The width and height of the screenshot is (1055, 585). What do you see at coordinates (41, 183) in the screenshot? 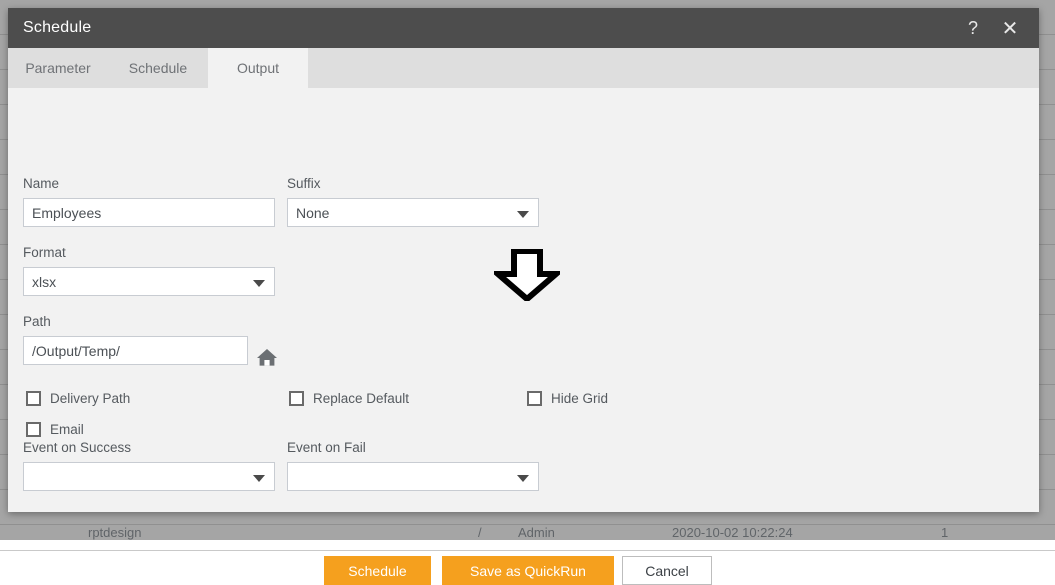
I see `name-label: Name` at bounding box center [41, 183].